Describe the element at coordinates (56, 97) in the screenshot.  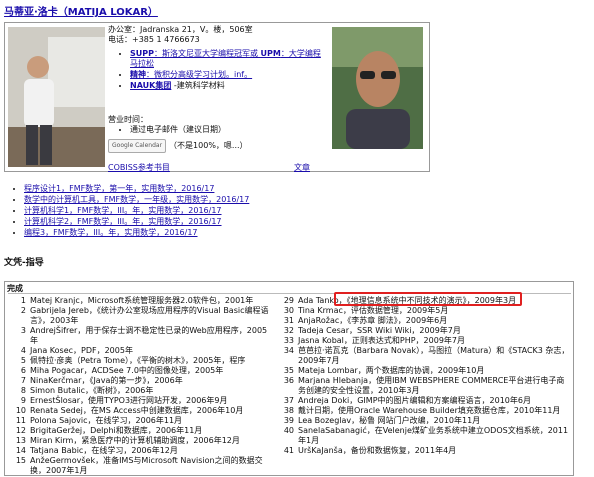
I see `profile-photo-classroom` at that location.